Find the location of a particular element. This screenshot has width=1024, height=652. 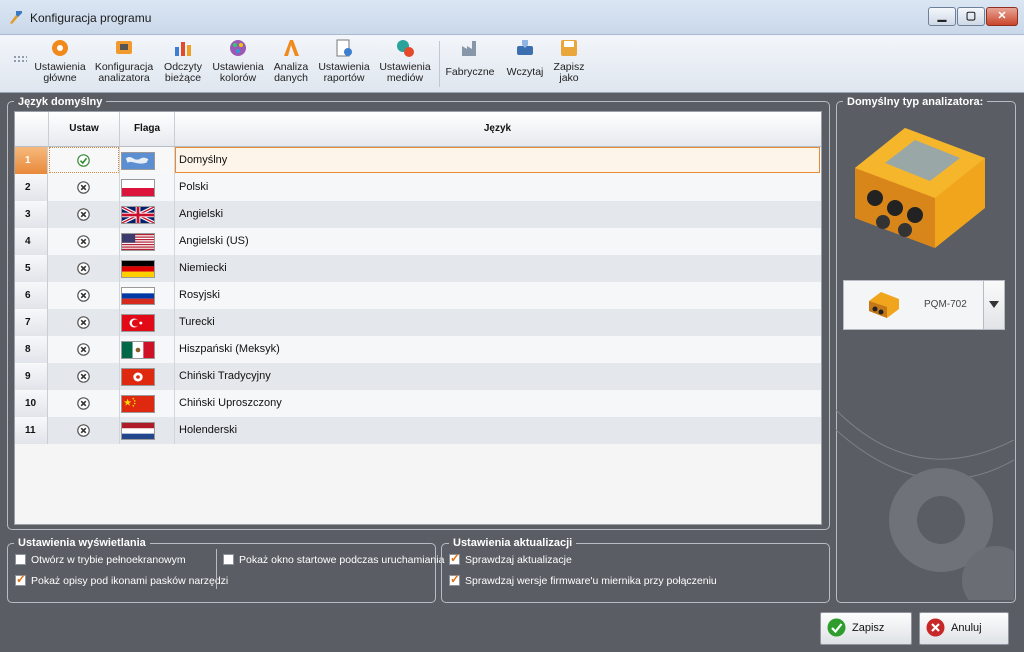

check-firmware-checkbox-box is located at coordinates (454, 579).